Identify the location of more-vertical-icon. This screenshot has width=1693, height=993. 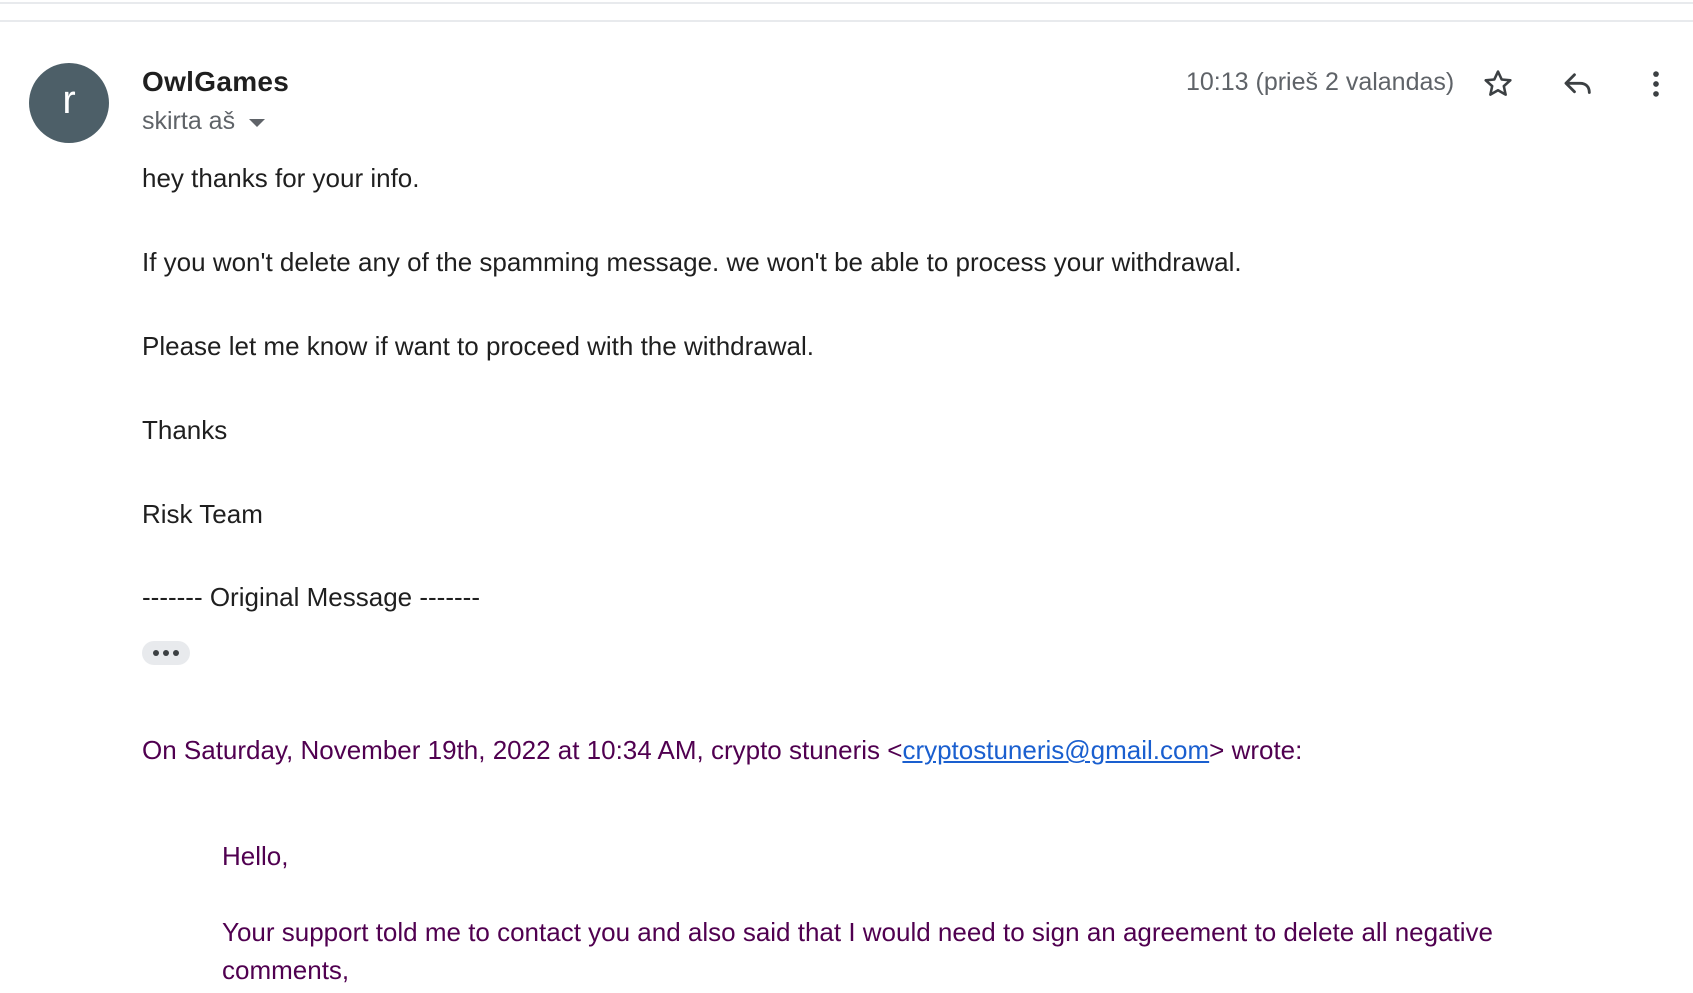
(1656, 84).